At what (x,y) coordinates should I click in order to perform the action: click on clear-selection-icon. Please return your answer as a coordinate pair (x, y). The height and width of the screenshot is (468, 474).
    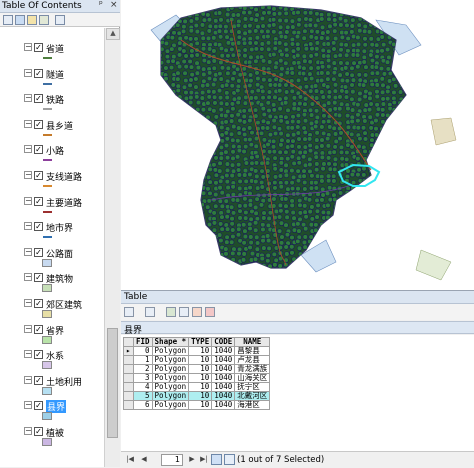
    Looking at the image, I should click on (197, 312).